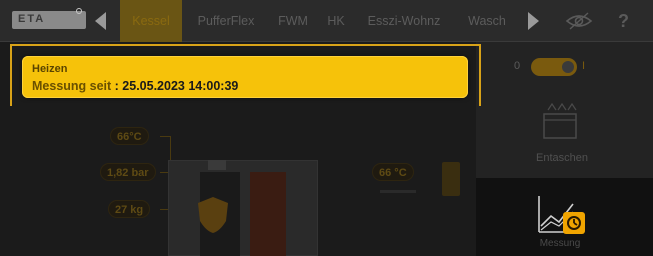 This screenshot has height=256, width=653. Describe the element at coordinates (623, 21) in the screenshot. I see `help-icon: ?` at that location.